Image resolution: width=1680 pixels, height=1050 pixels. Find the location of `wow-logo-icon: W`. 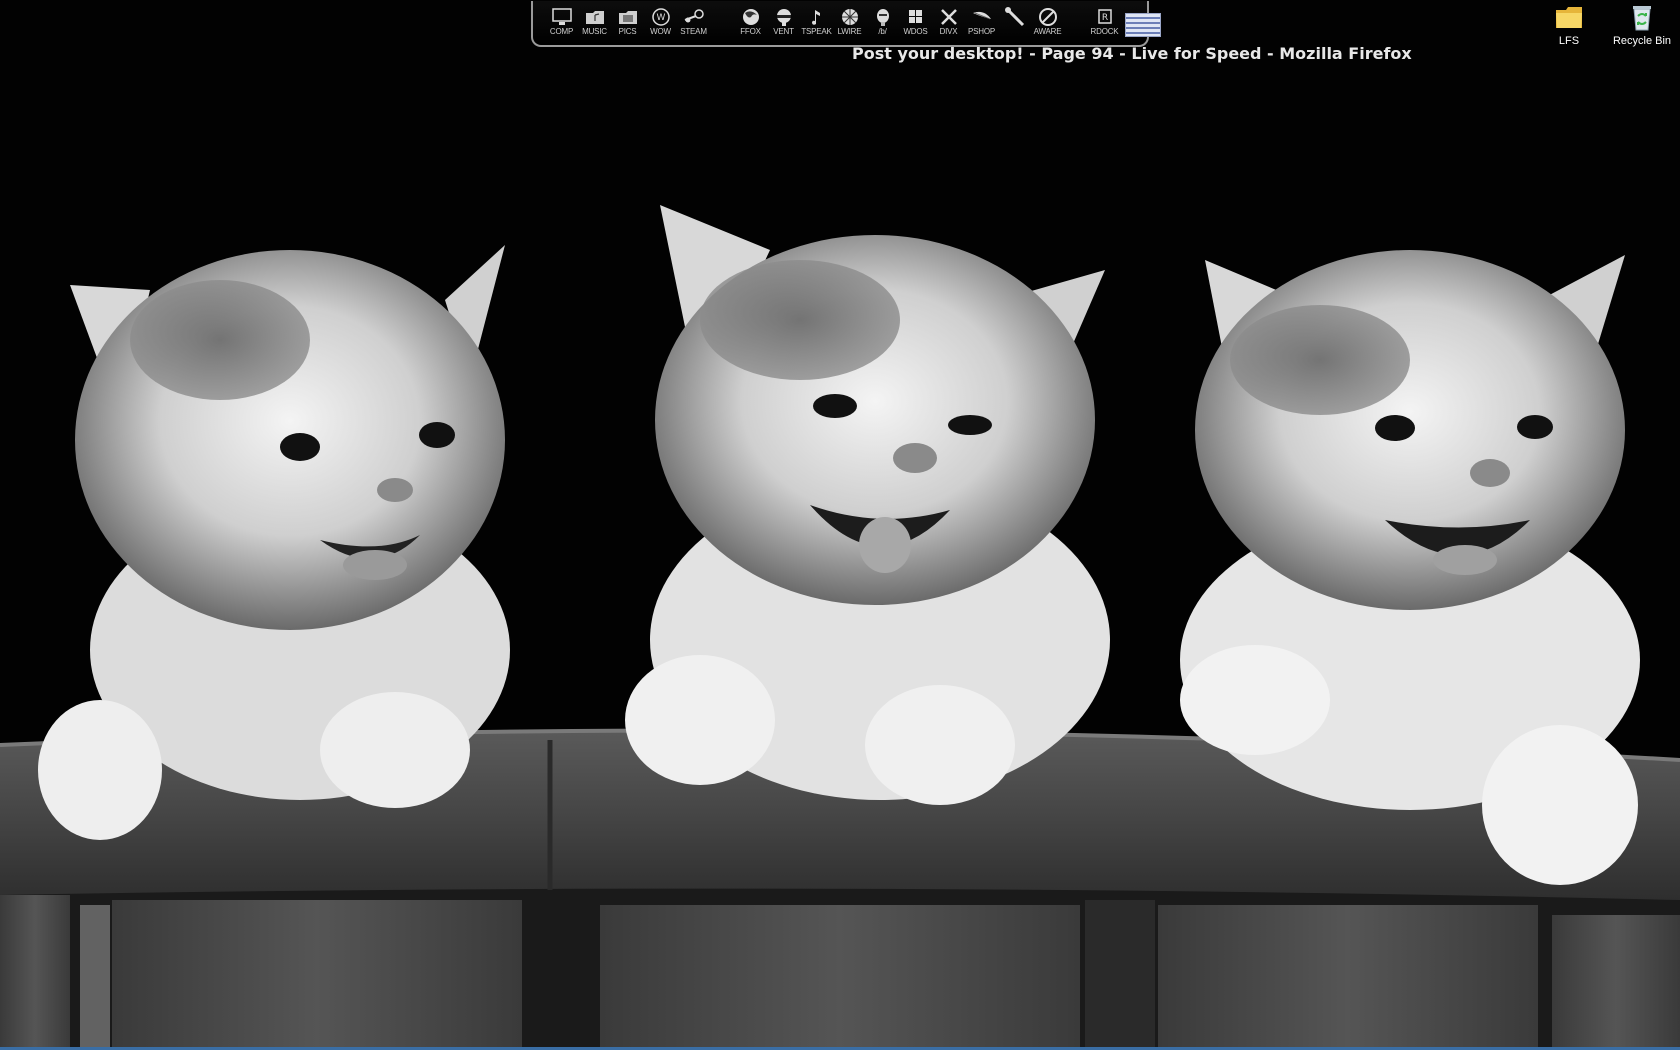

wow-logo-icon: W is located at coordinates (660, 17).